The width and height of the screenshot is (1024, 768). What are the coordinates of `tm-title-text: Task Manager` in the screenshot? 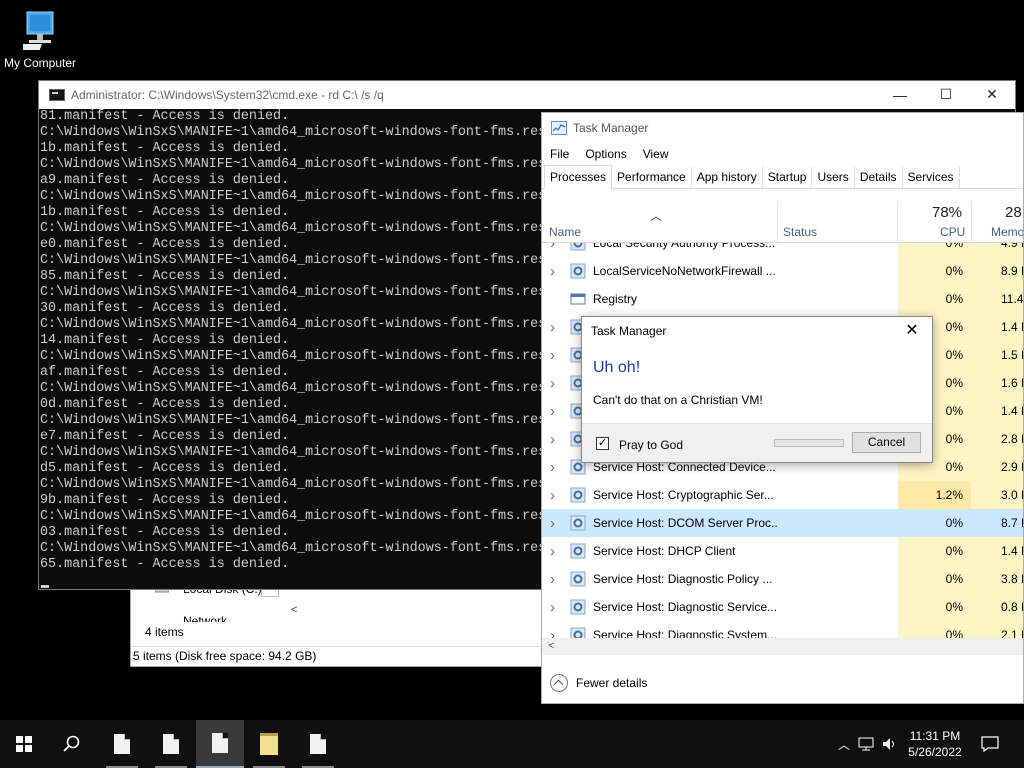 It's located at (611, 128).